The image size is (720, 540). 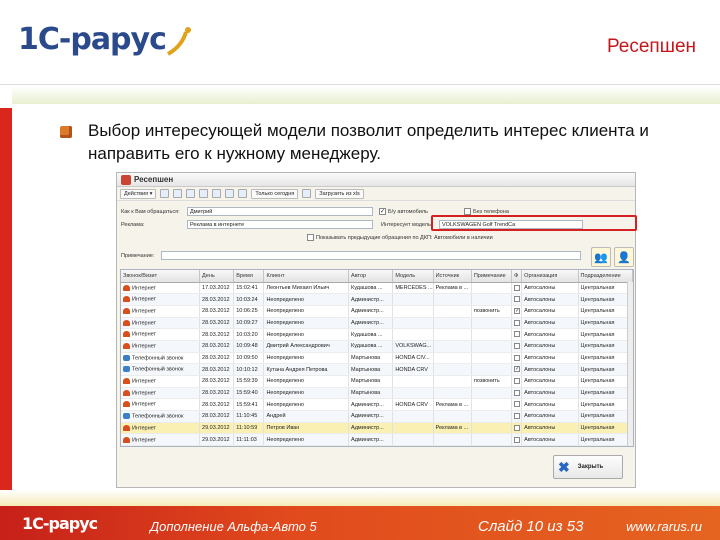 What do you see at coordinates (144, 311) in the screenshot?
I see `cell-text: Интернет` at bounding box center [144, 311].